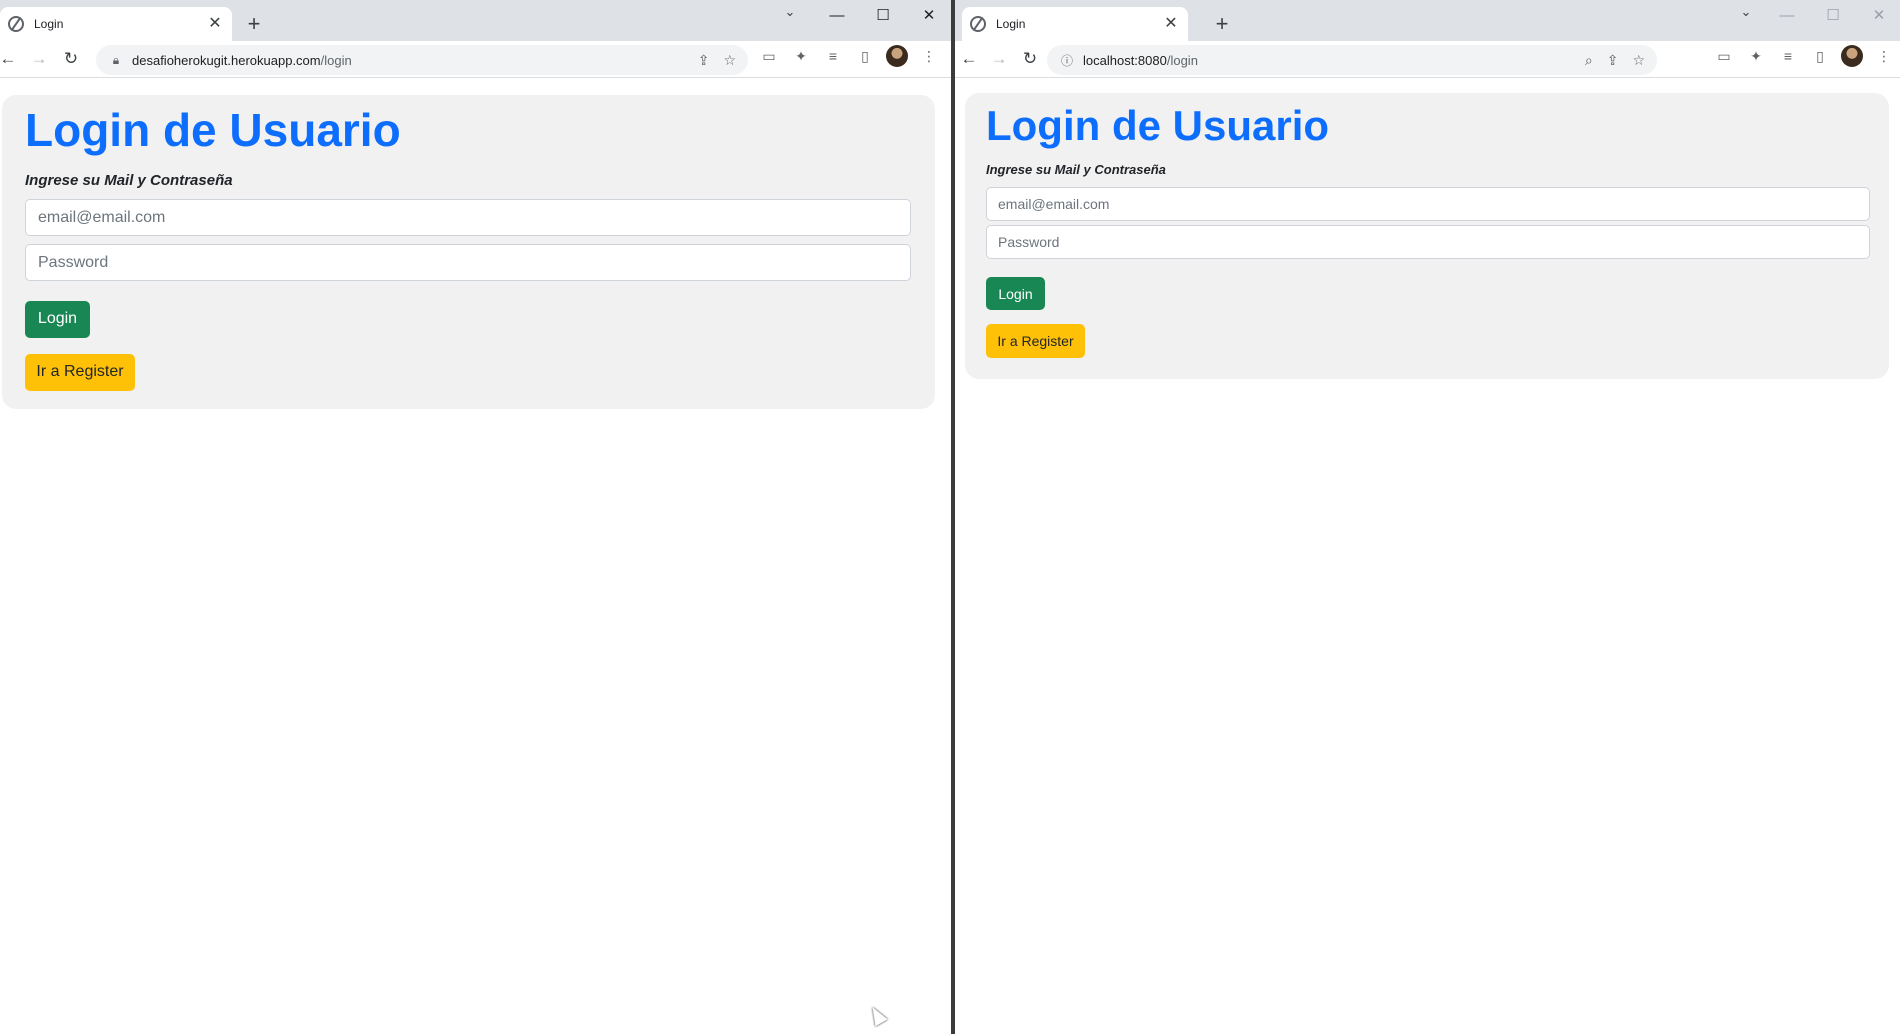 The image size is (1900, 1034). What do you see at coordinates (1589, 60) in the screenshot?
I see `zoom-icon: ⌕` at bounding box center [1589, 60].